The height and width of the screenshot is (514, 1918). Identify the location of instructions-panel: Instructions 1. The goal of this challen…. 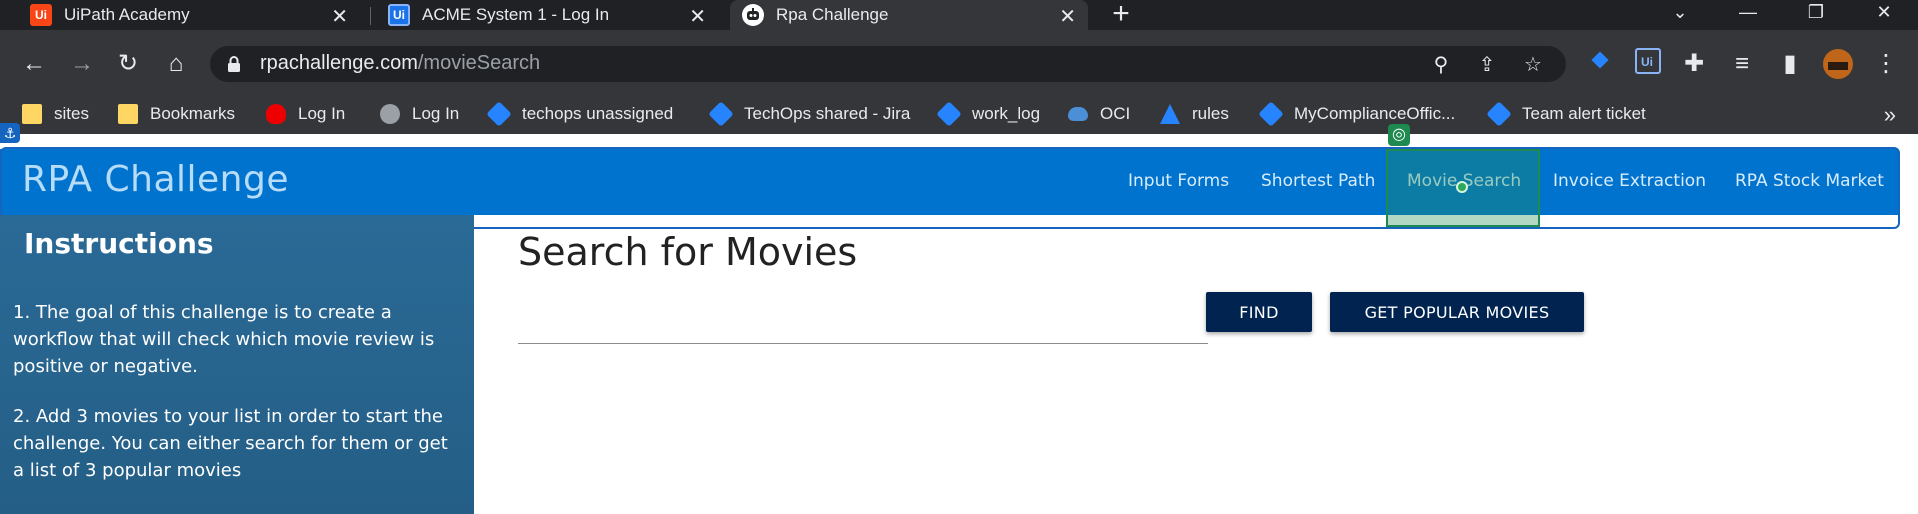
(237, 364).